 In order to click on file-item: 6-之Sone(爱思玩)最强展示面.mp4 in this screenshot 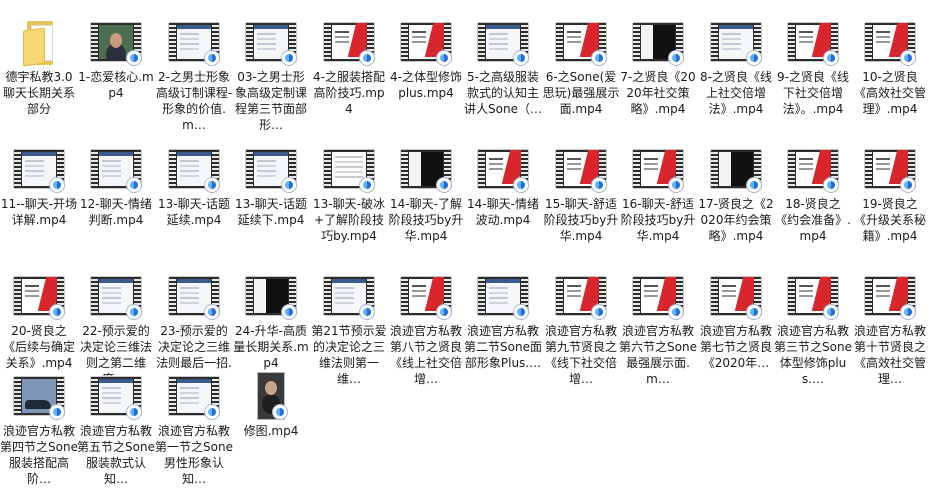, I will do `click(581, 72)`.